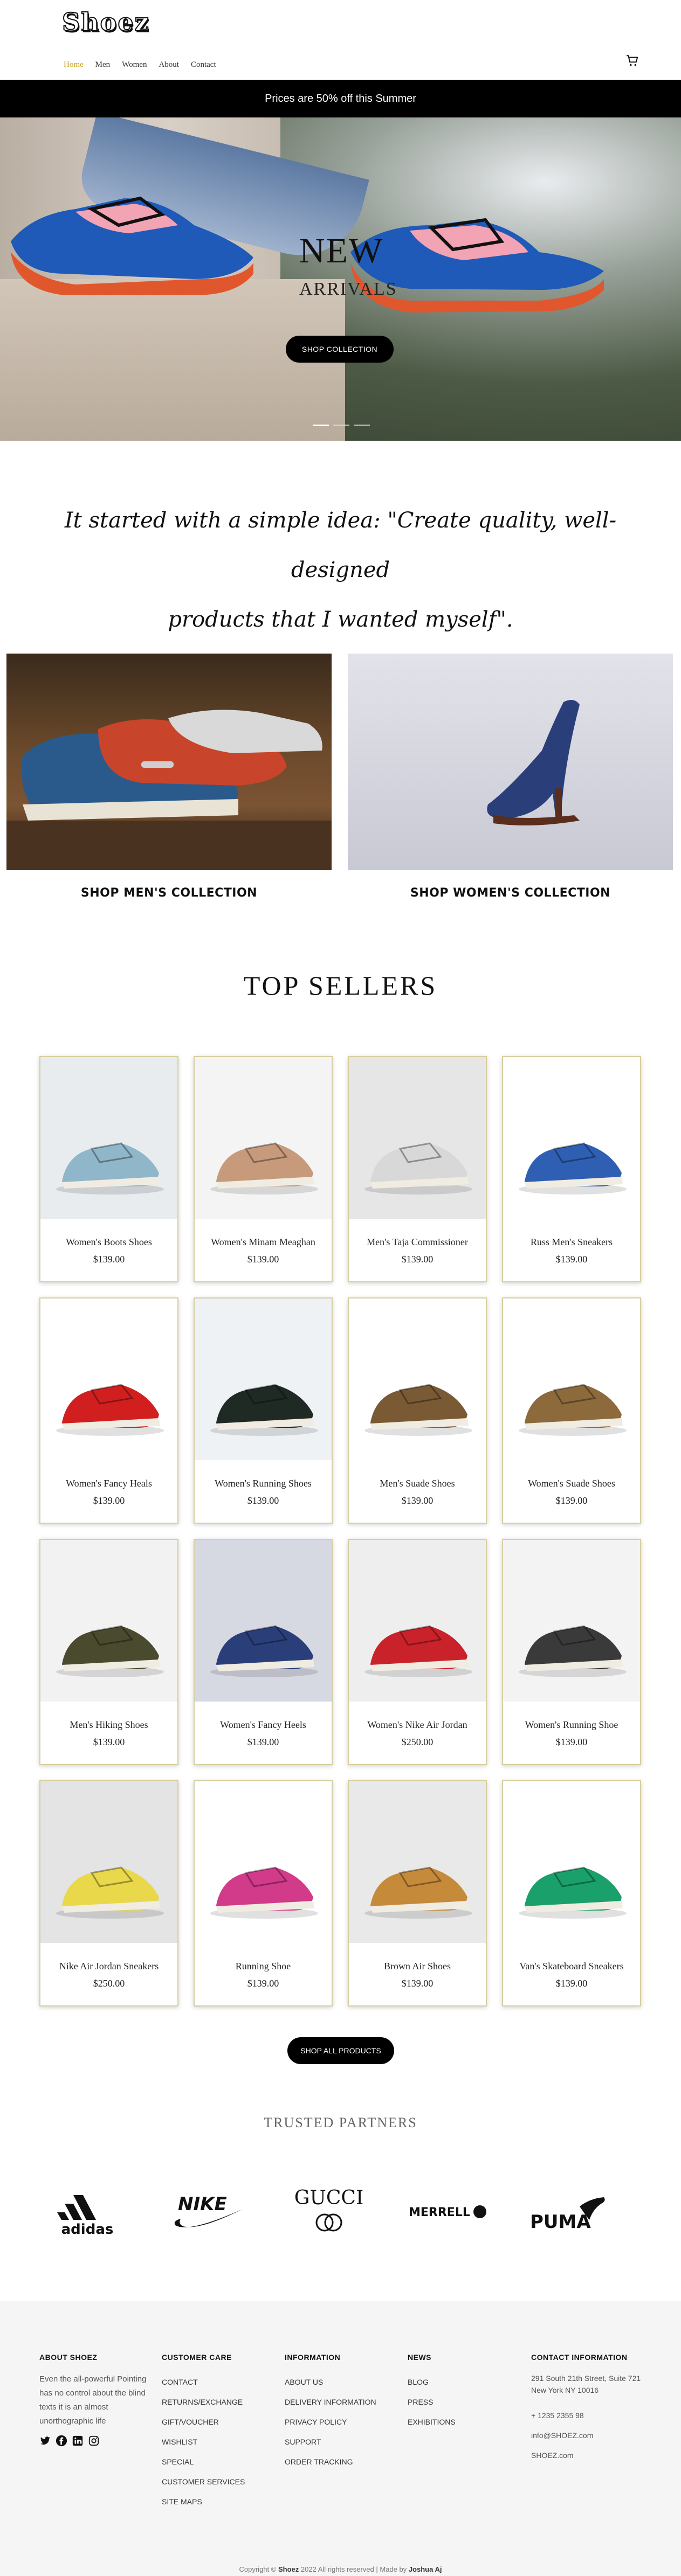 The image size is (681, 2576). What do you see at coordinates (204, 2442) in the screenshot?
I see `footer-link-wishlist: WISHLIST` at bounding box center [204, 2442].